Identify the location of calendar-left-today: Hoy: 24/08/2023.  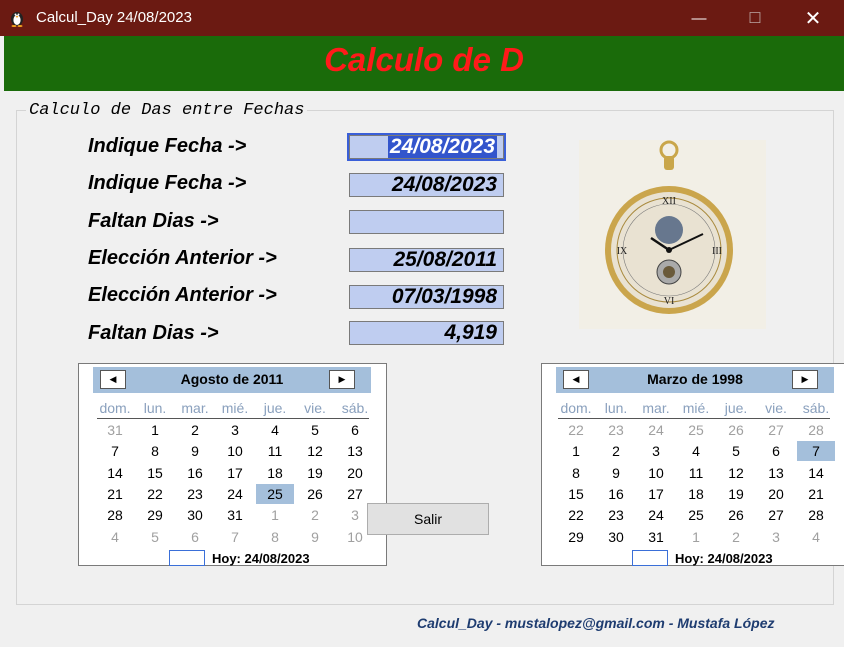
(261, 558).